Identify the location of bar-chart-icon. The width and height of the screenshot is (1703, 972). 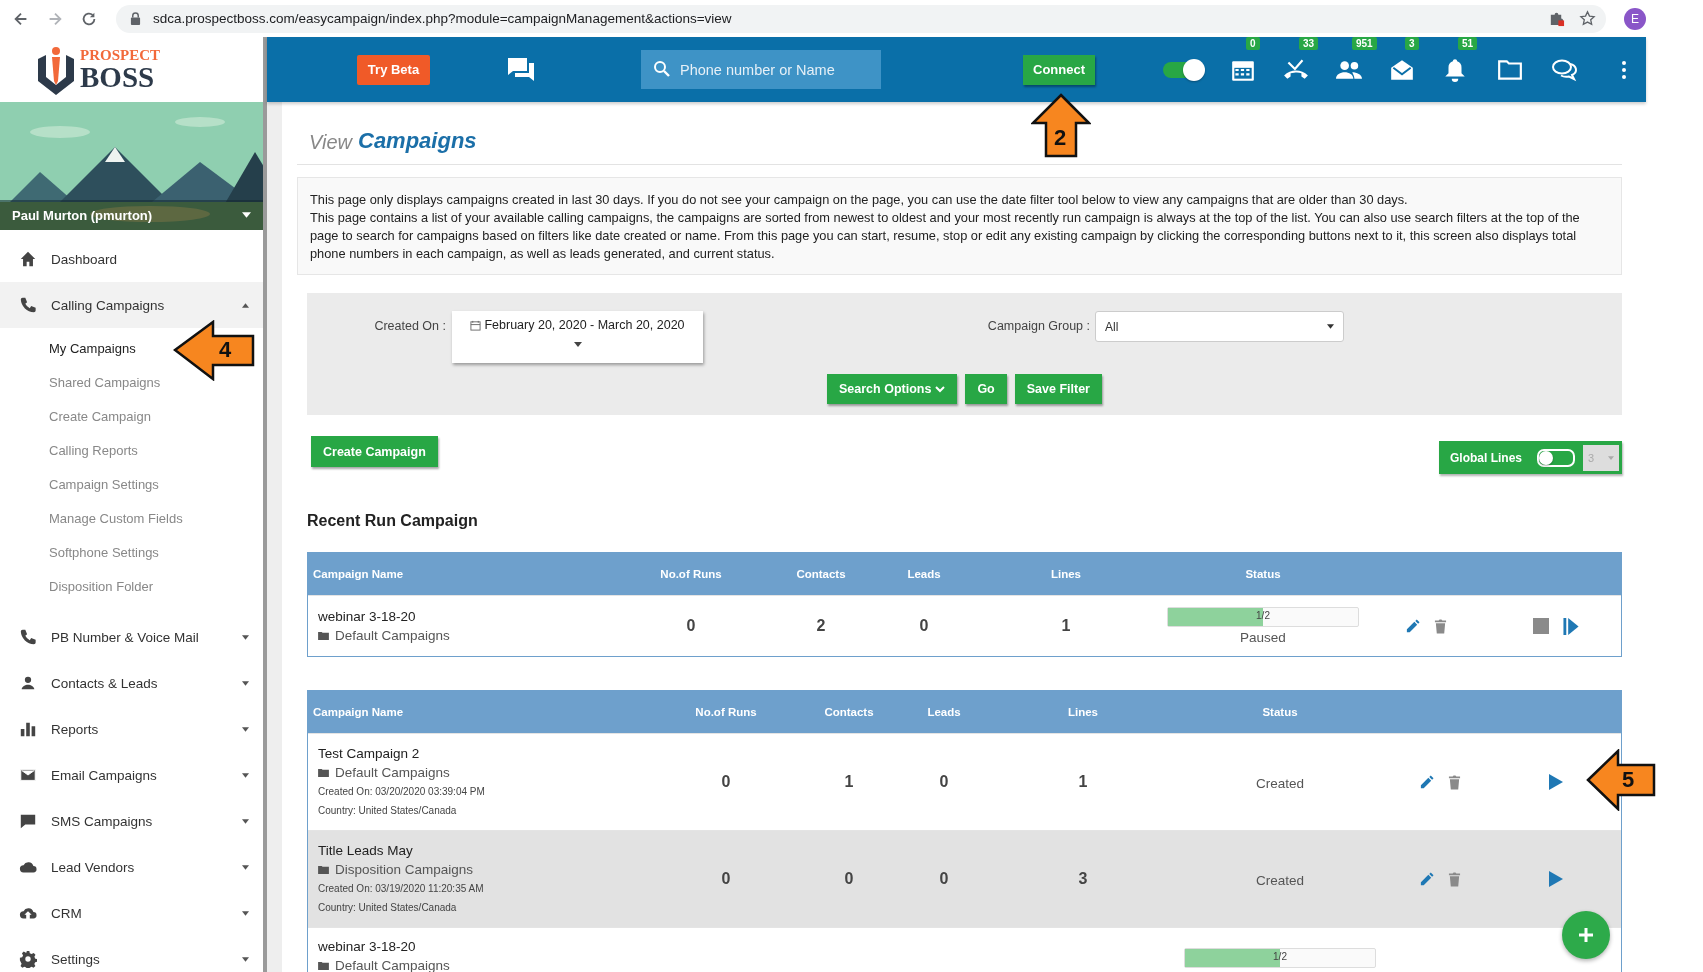
(28, 729).